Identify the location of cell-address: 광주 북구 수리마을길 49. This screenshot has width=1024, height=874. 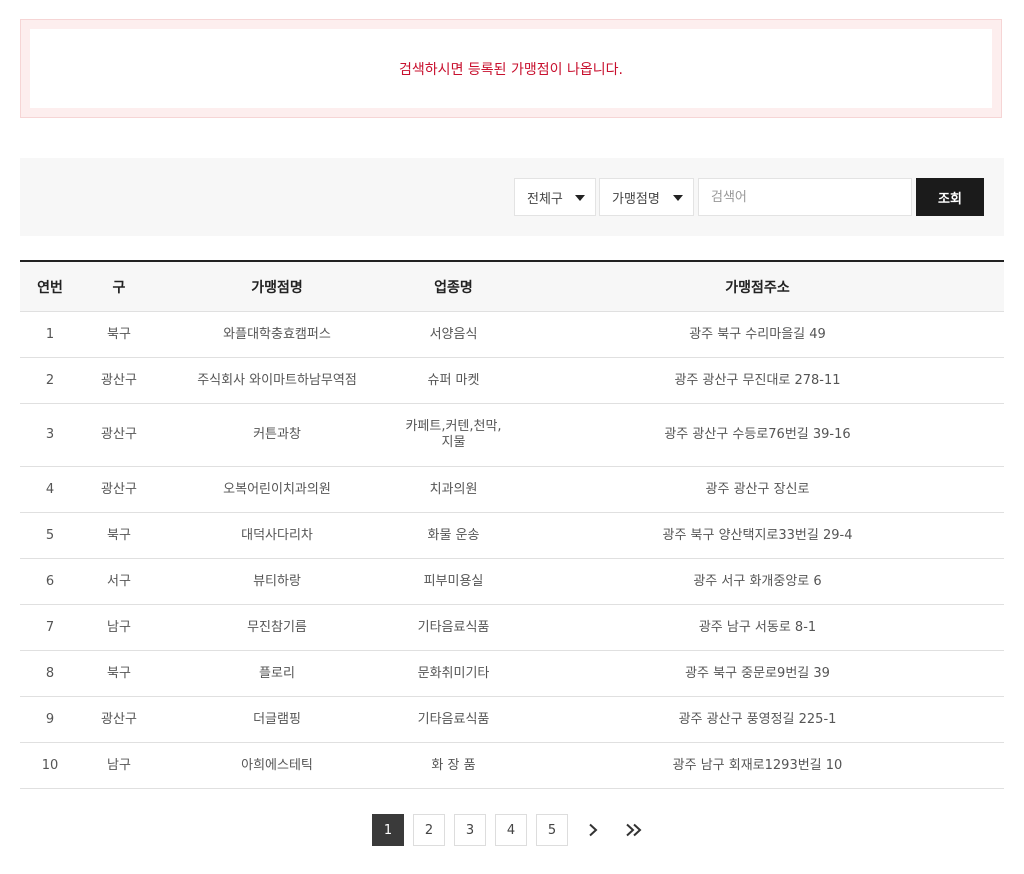
(757, 334).